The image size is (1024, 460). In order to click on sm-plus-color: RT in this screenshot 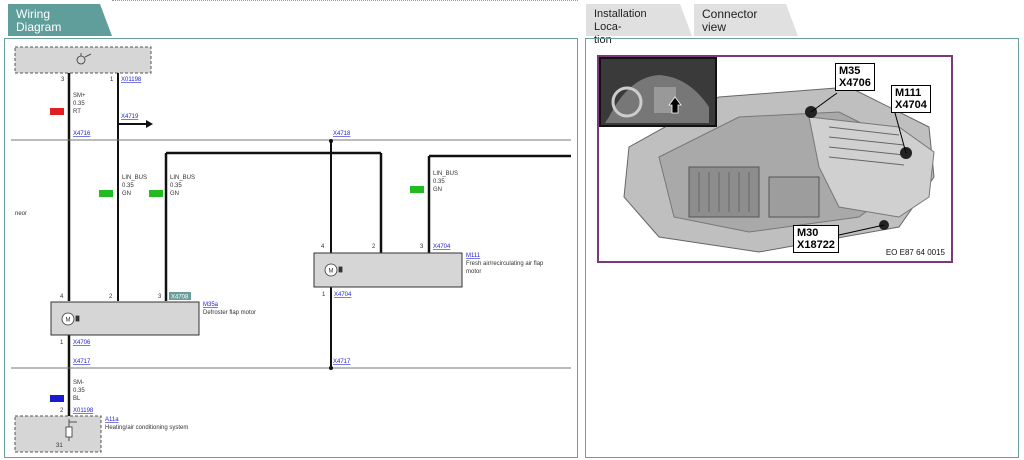, I will do `click(77, 112)`.